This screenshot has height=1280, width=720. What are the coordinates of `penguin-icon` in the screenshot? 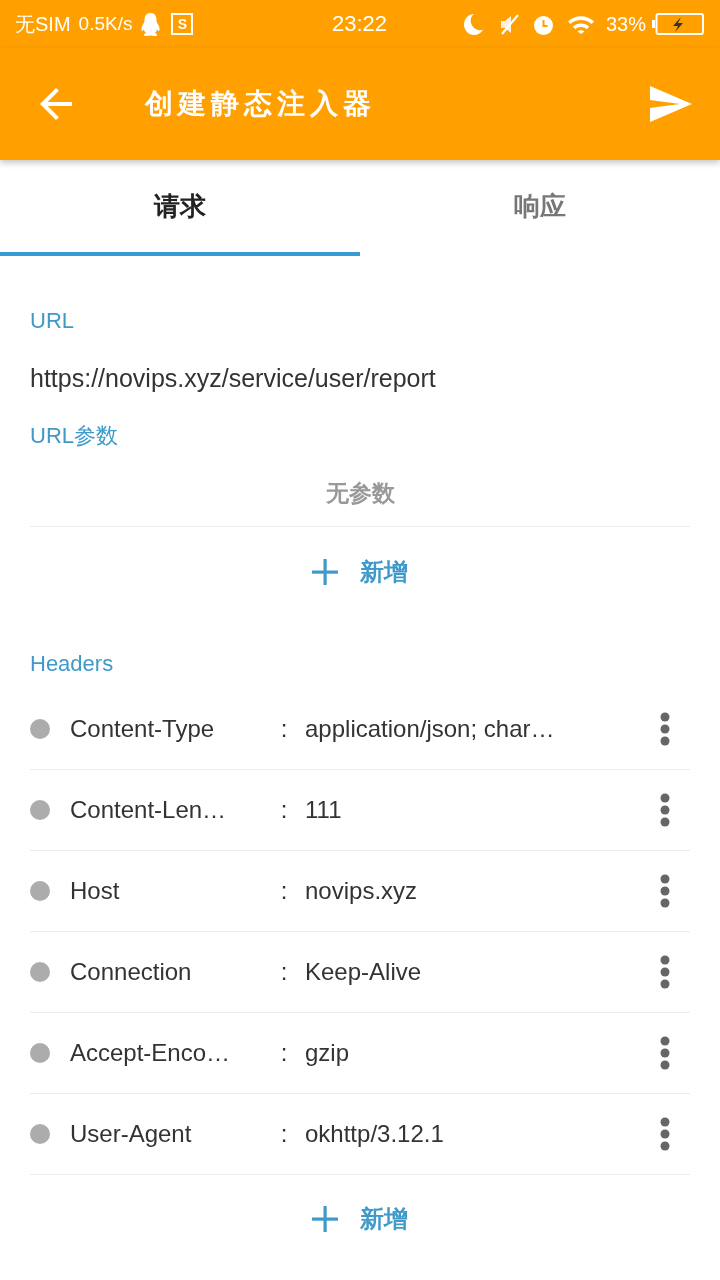 It's located at (151, 24).